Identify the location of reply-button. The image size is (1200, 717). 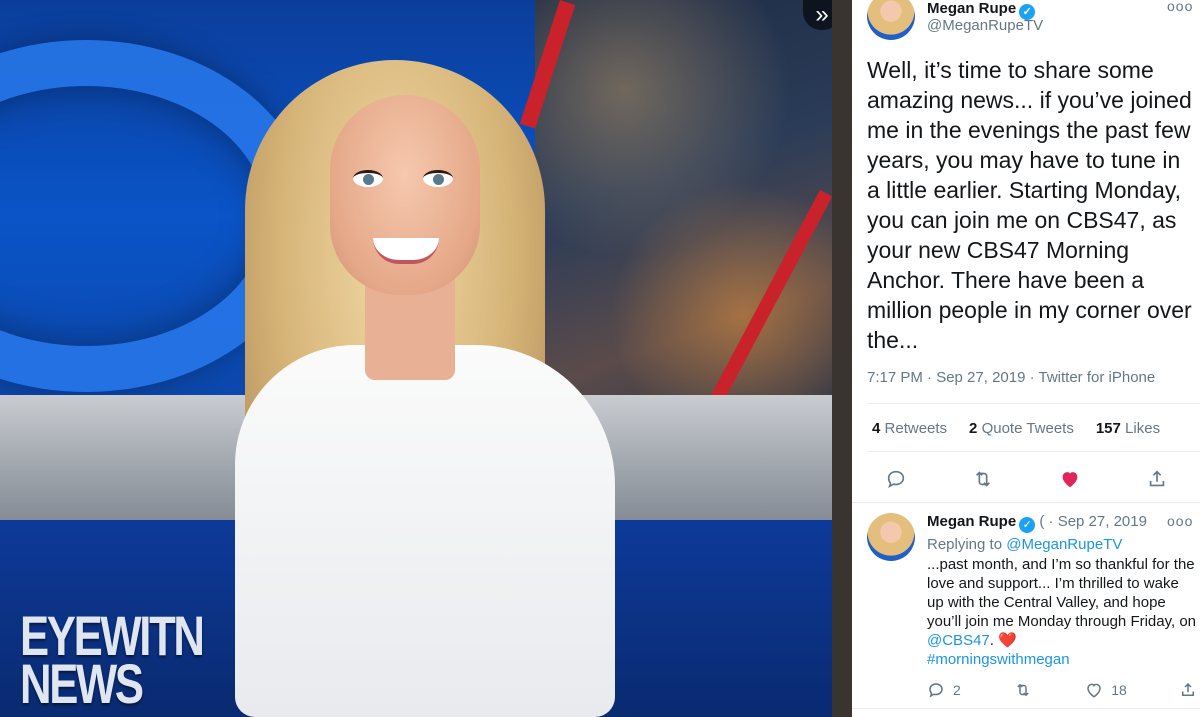
(896, 479).